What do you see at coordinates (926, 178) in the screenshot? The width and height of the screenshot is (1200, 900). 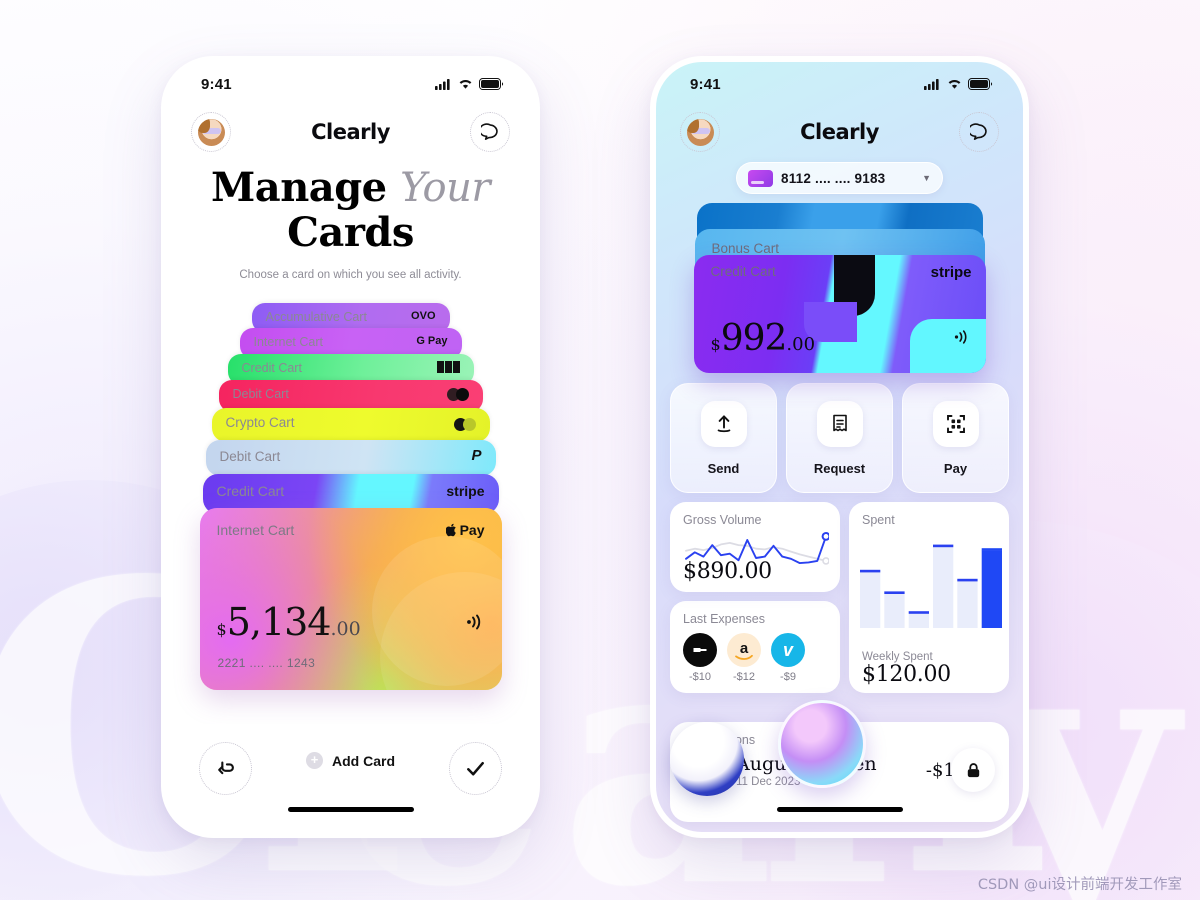 I see `chevron-down-icon: ▼` at bounding box center [926, 178].